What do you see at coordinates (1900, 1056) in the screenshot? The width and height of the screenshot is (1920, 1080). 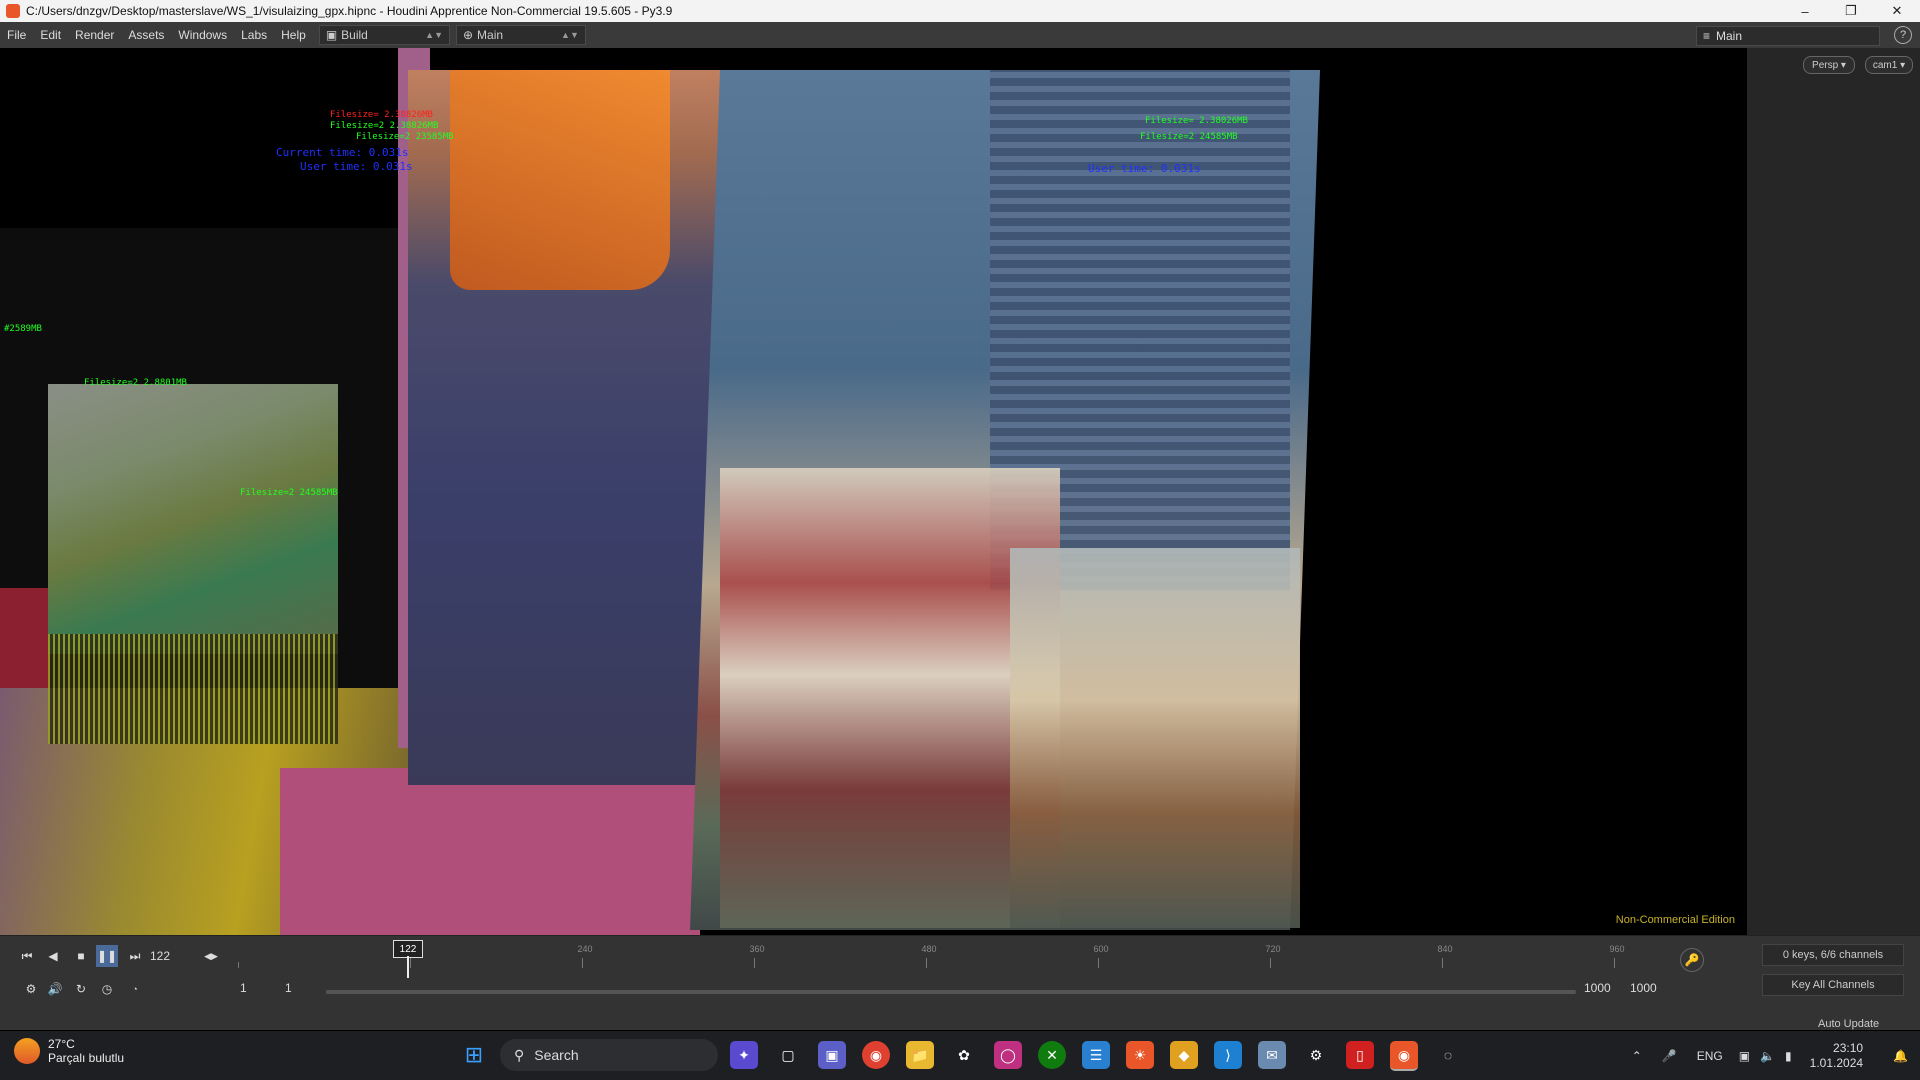 I see `notification-bell-icon: 🔔` at bounding box center [1900, 1056].